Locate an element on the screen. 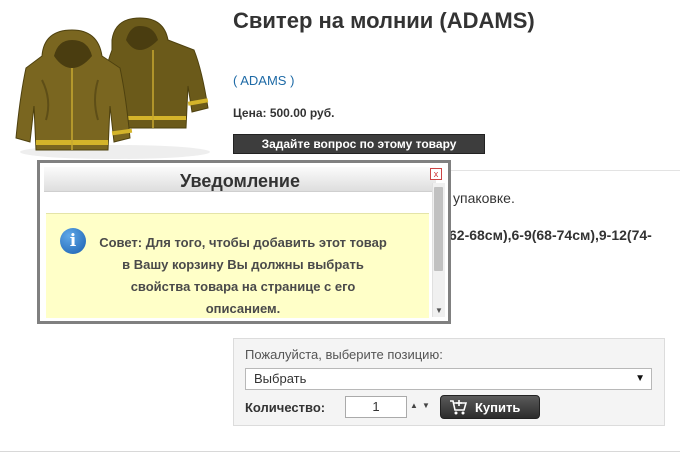  ask-question-button: Задайте вопрос по этому товару is located at coordinates (359, 144).